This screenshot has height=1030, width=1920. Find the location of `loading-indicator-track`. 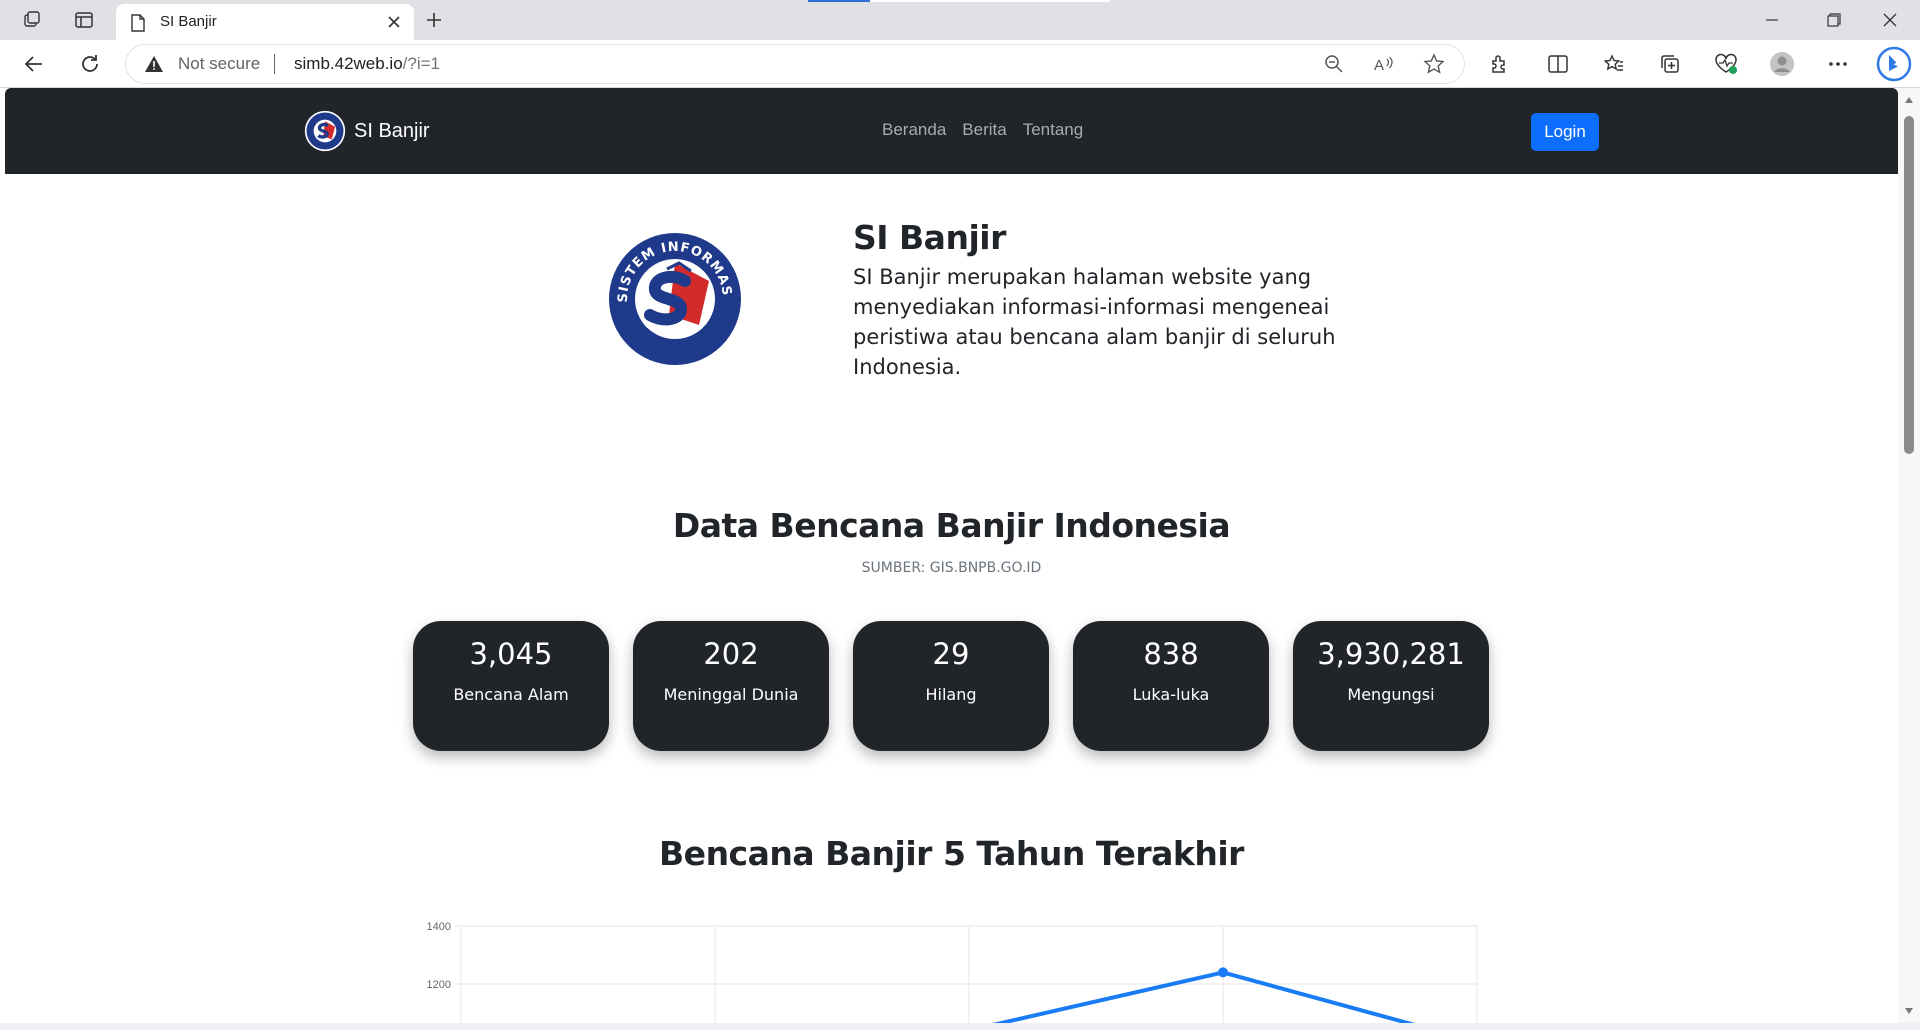

loading-indicator-track is located at coordinates (990, 1).